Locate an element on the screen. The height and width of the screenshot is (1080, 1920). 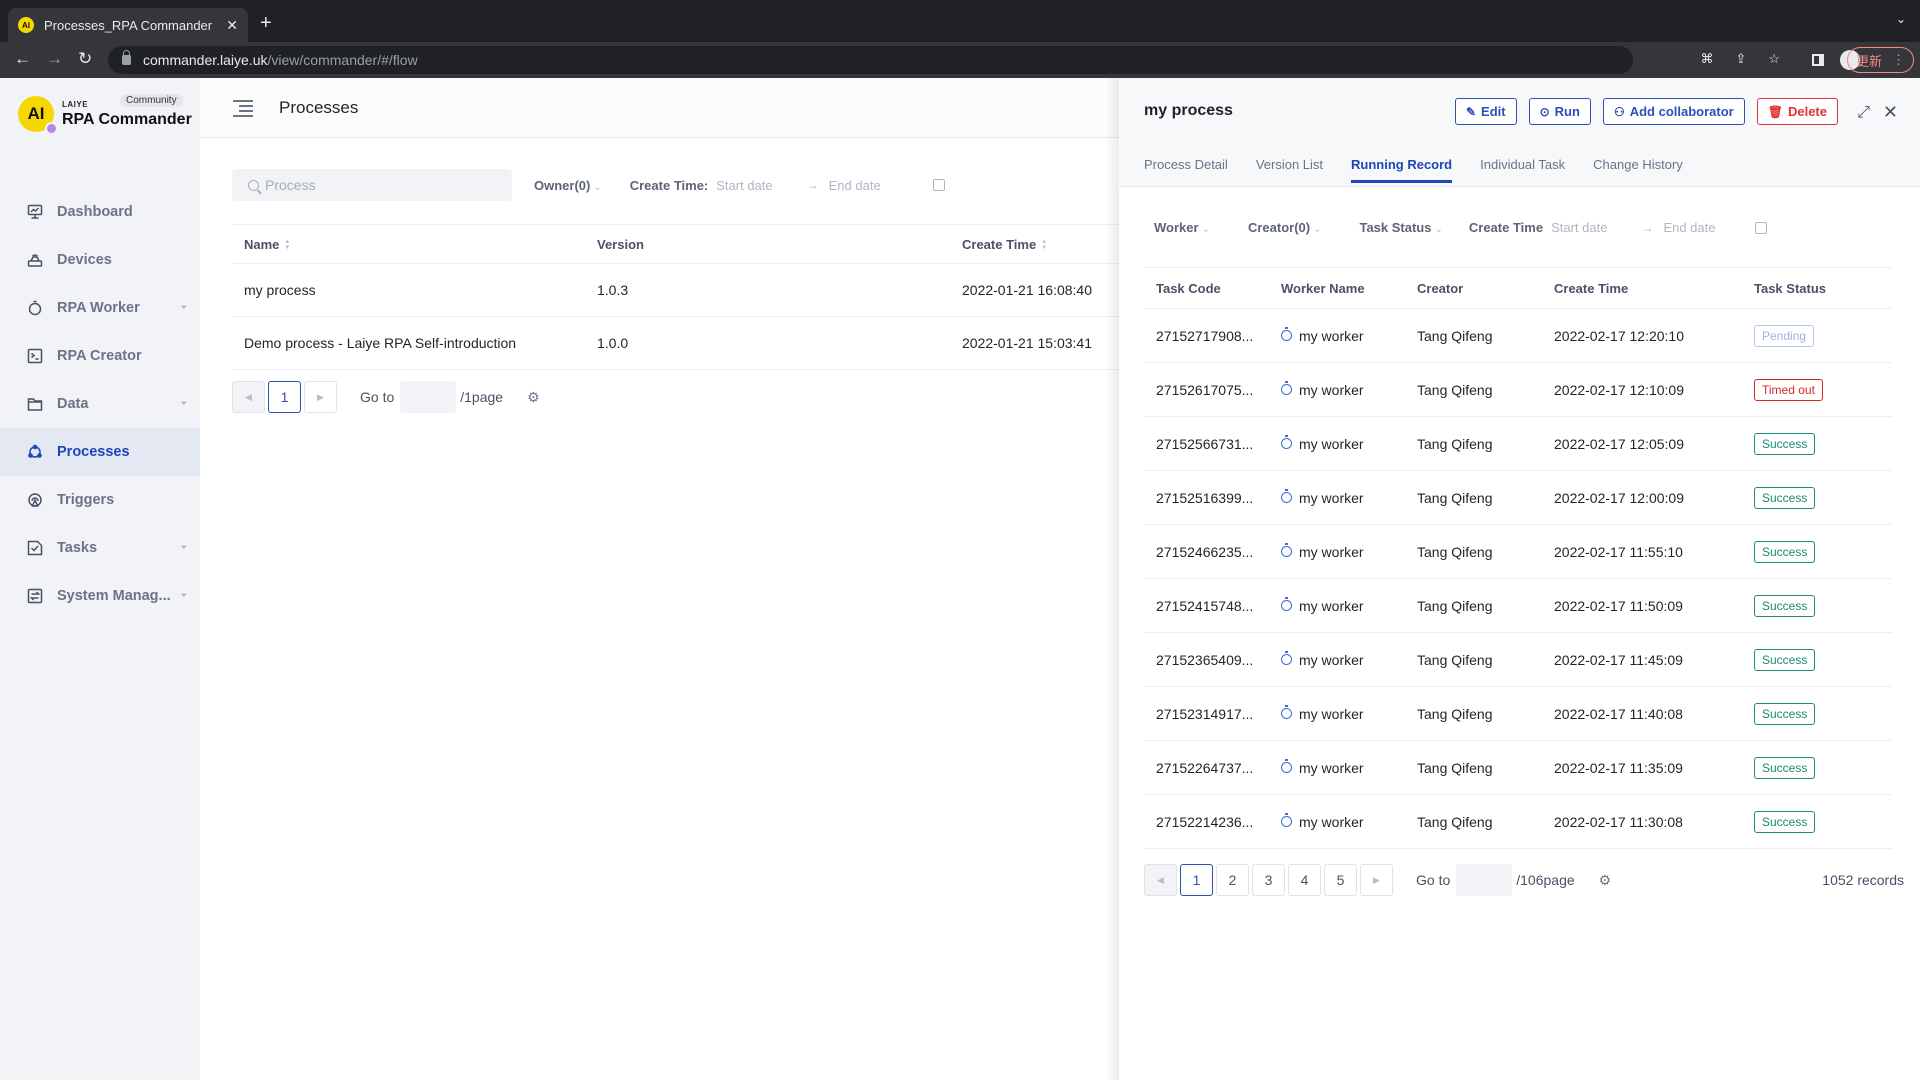
translate-icon: ⌘ is located at coordinates (1706, 59).